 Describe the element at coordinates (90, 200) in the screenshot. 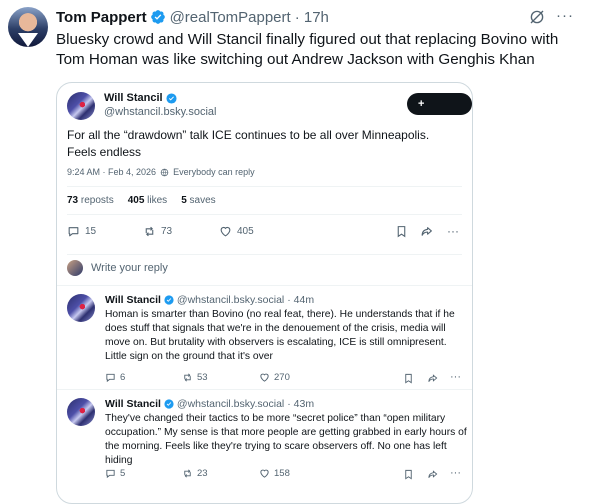

I see `reposts-stat: 73 reposts` at that location.